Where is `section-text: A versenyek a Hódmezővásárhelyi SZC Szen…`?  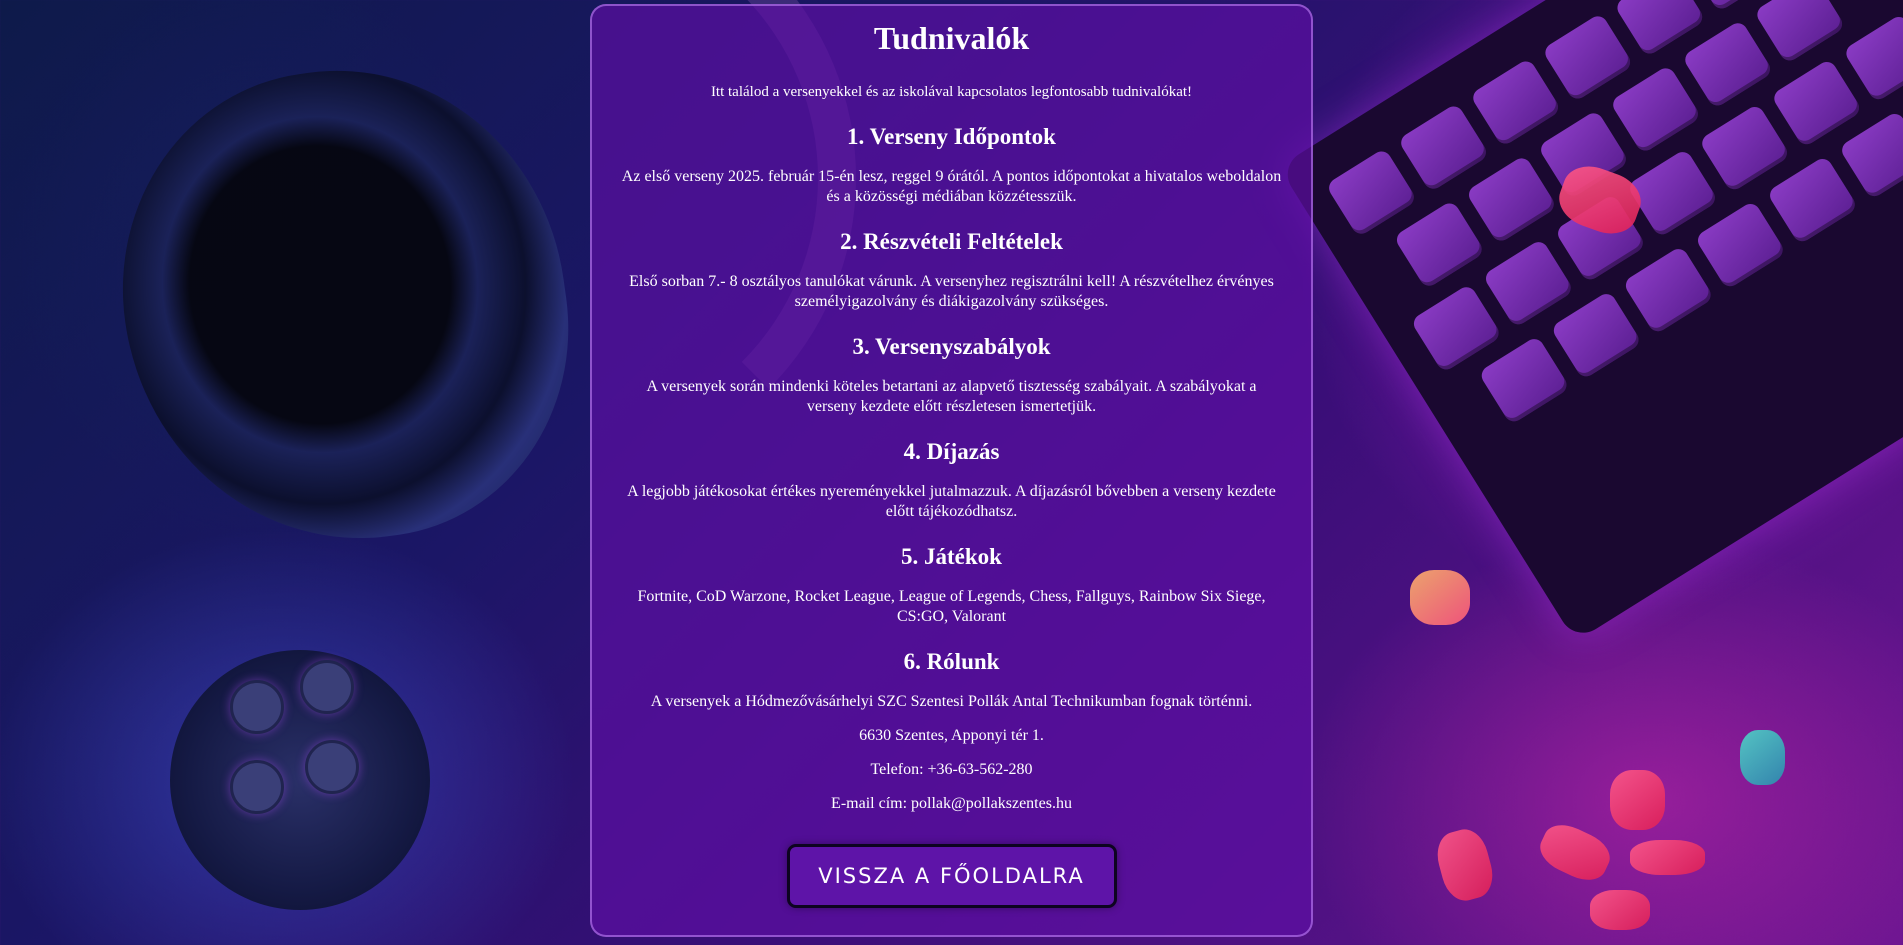 section-text: A versenyek a Hódmezővásárhelyi SZC Szen… is located at coordinates (951, 701).